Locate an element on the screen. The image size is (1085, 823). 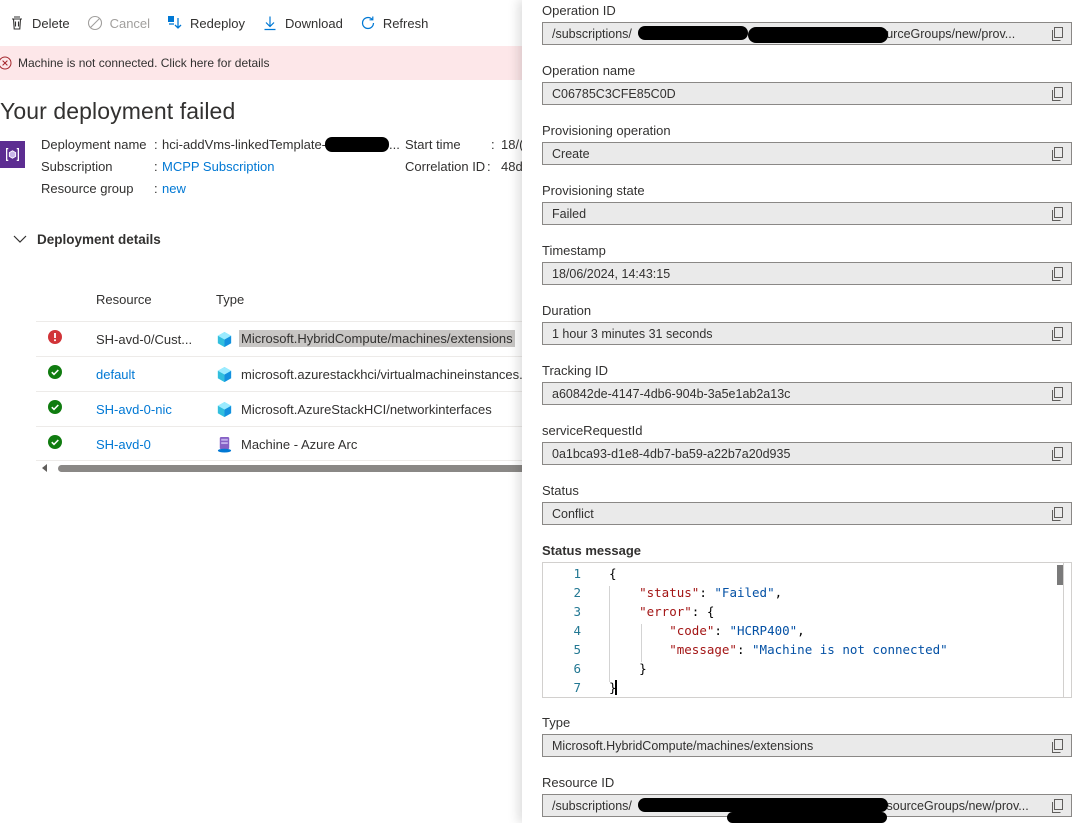
delete-button: Delete is located at coordinates (39, 23).